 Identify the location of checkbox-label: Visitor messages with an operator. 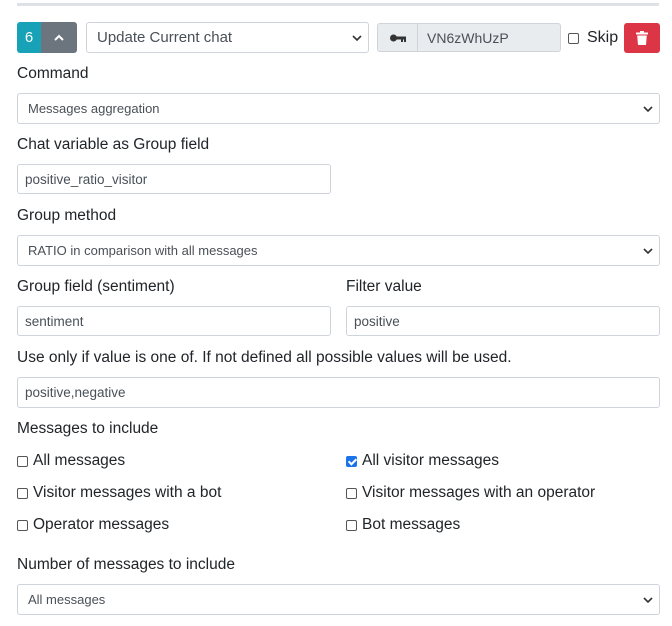
(479, 492).